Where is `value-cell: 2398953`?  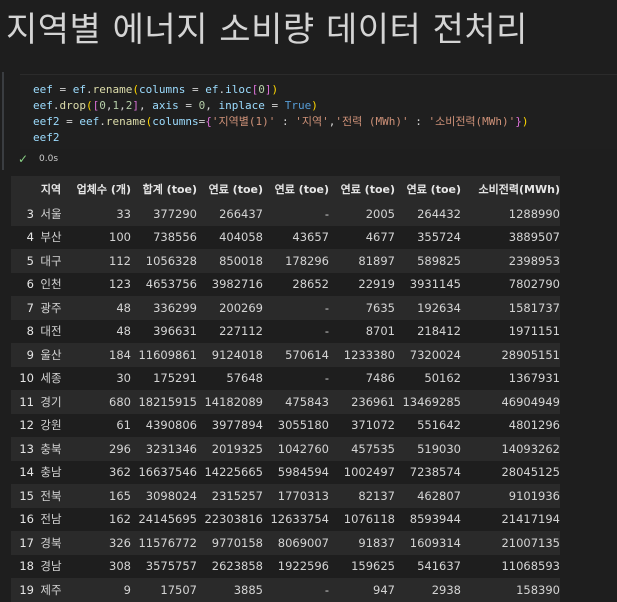 value-cell: 2398953 is located at coordinates (510, 261).